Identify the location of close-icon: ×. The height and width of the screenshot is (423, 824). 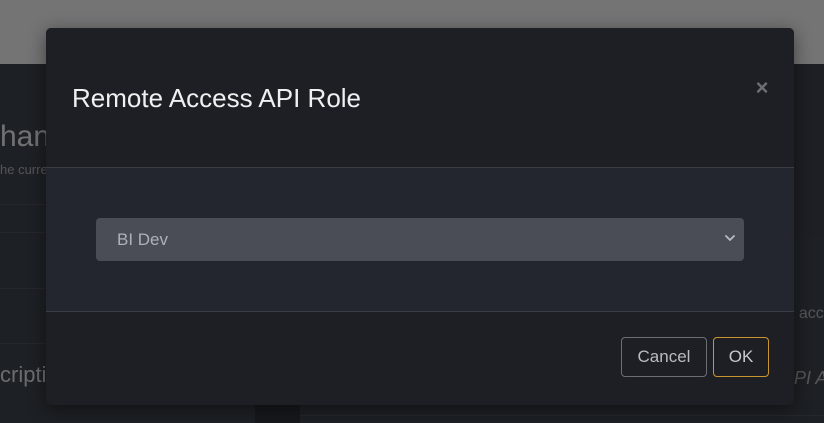
(762, 88).